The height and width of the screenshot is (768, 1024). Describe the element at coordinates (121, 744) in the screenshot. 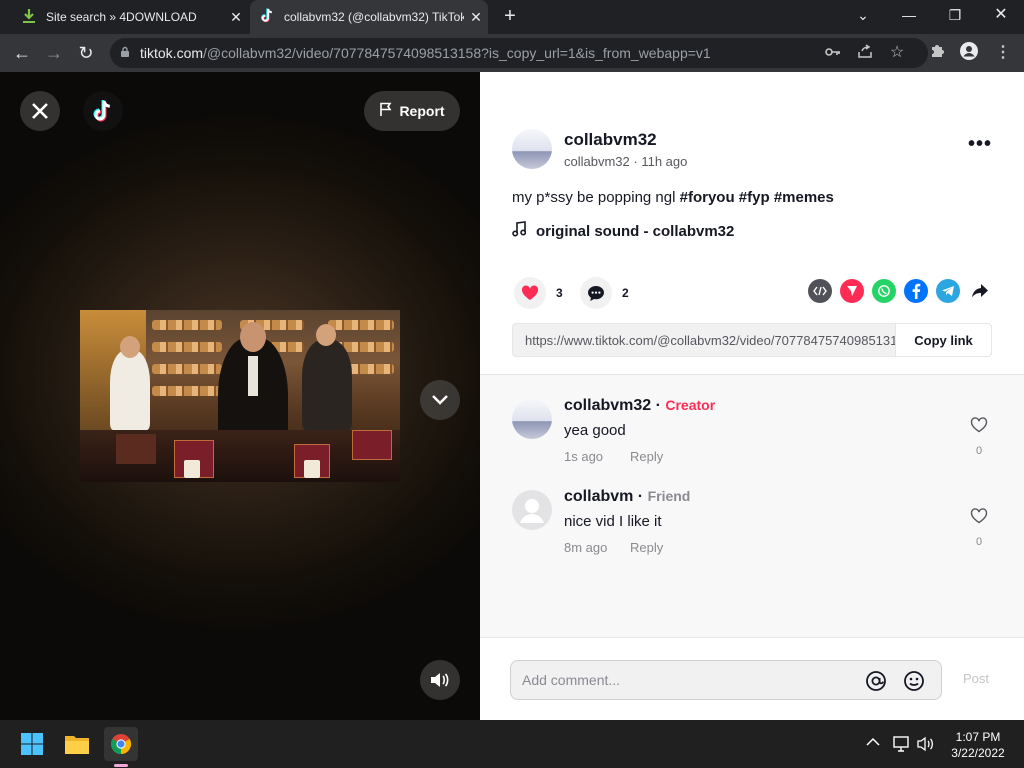

I see `chrome-taskbar-icon` at that location.